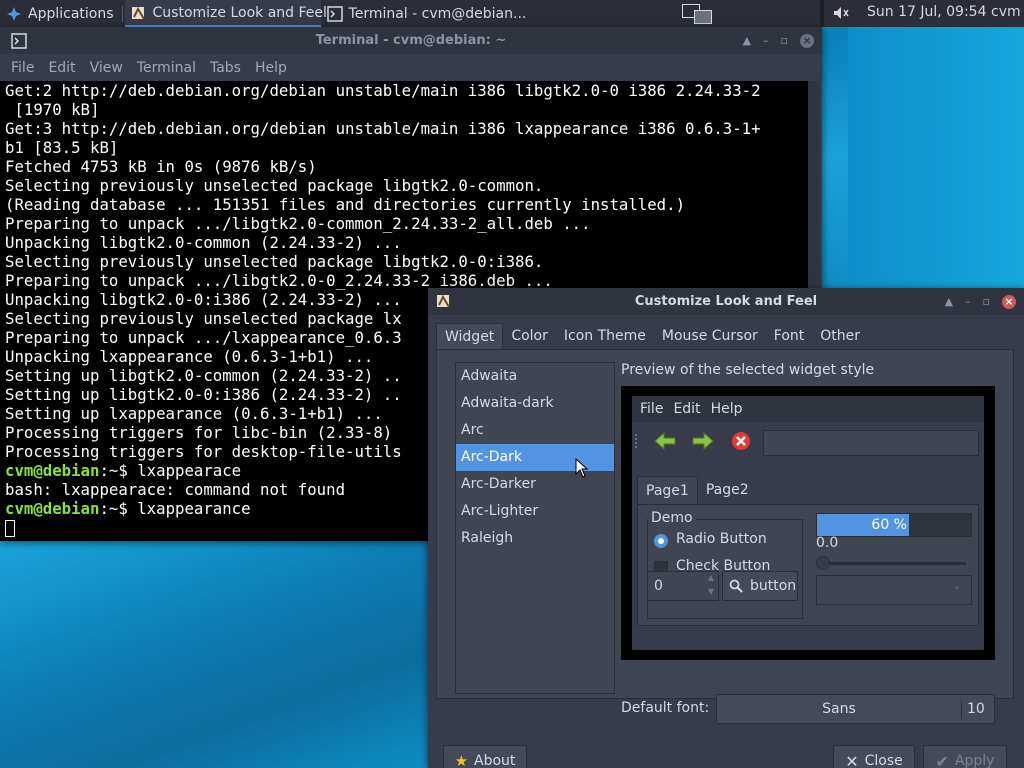 Image resolution: width=1024 pixels, height=768 pixels. I want to click on theme-item-raleigh: Raleigh, so click(535, 538).